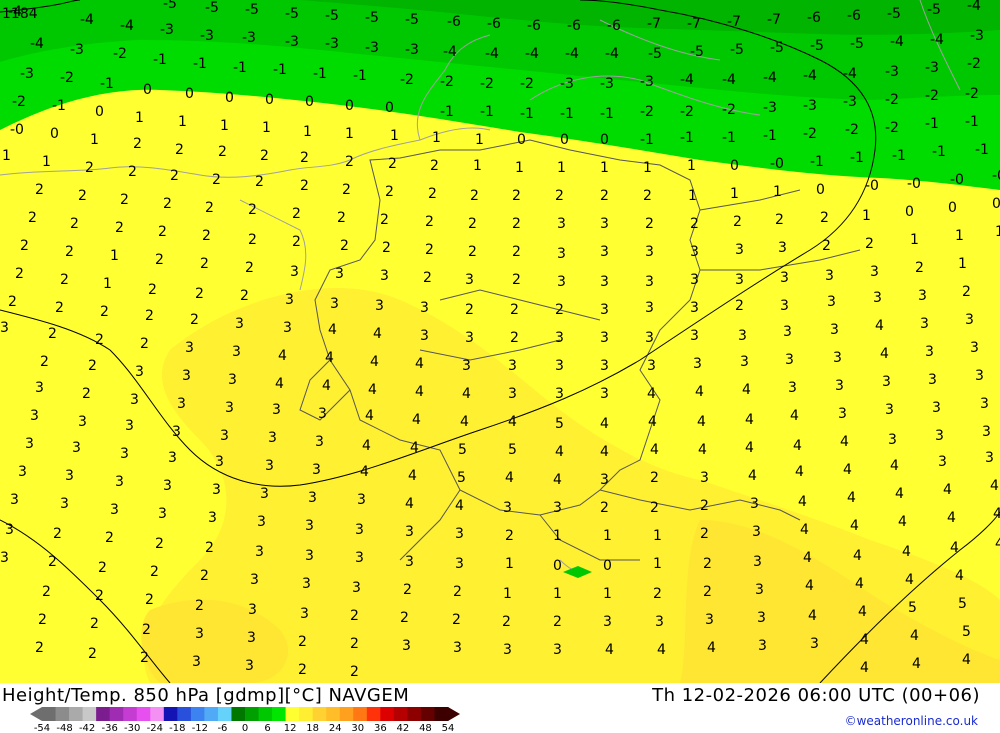 Image resolution: width=1000 pixels, height=733 pixels. Describe the element at coordinates (222, 728) in the screenshot. I see `scale-tick-label: -6` at that location.